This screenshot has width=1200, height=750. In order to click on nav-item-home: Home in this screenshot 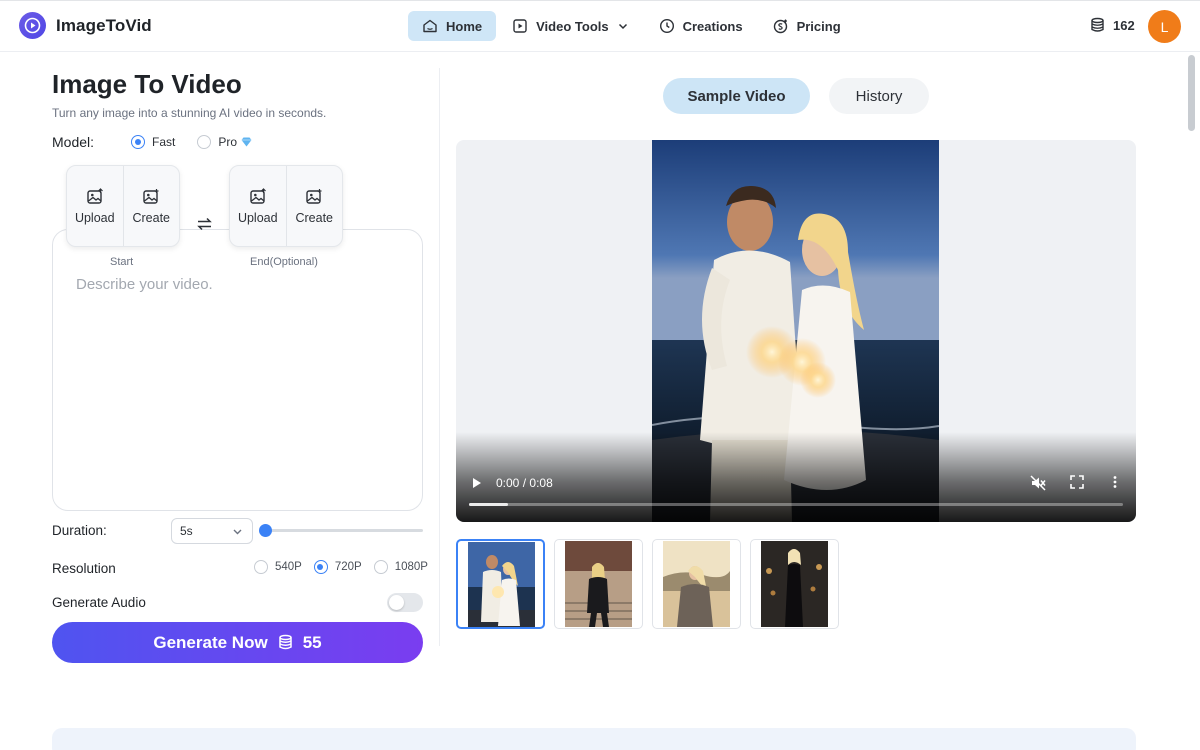, I will do `click(452, 26)`.